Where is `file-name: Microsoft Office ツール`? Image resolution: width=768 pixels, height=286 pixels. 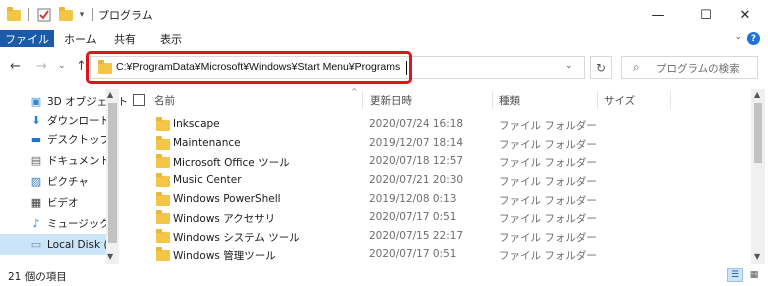
file-name: Microsoft Office ツール is located at coordinates (231, 163).